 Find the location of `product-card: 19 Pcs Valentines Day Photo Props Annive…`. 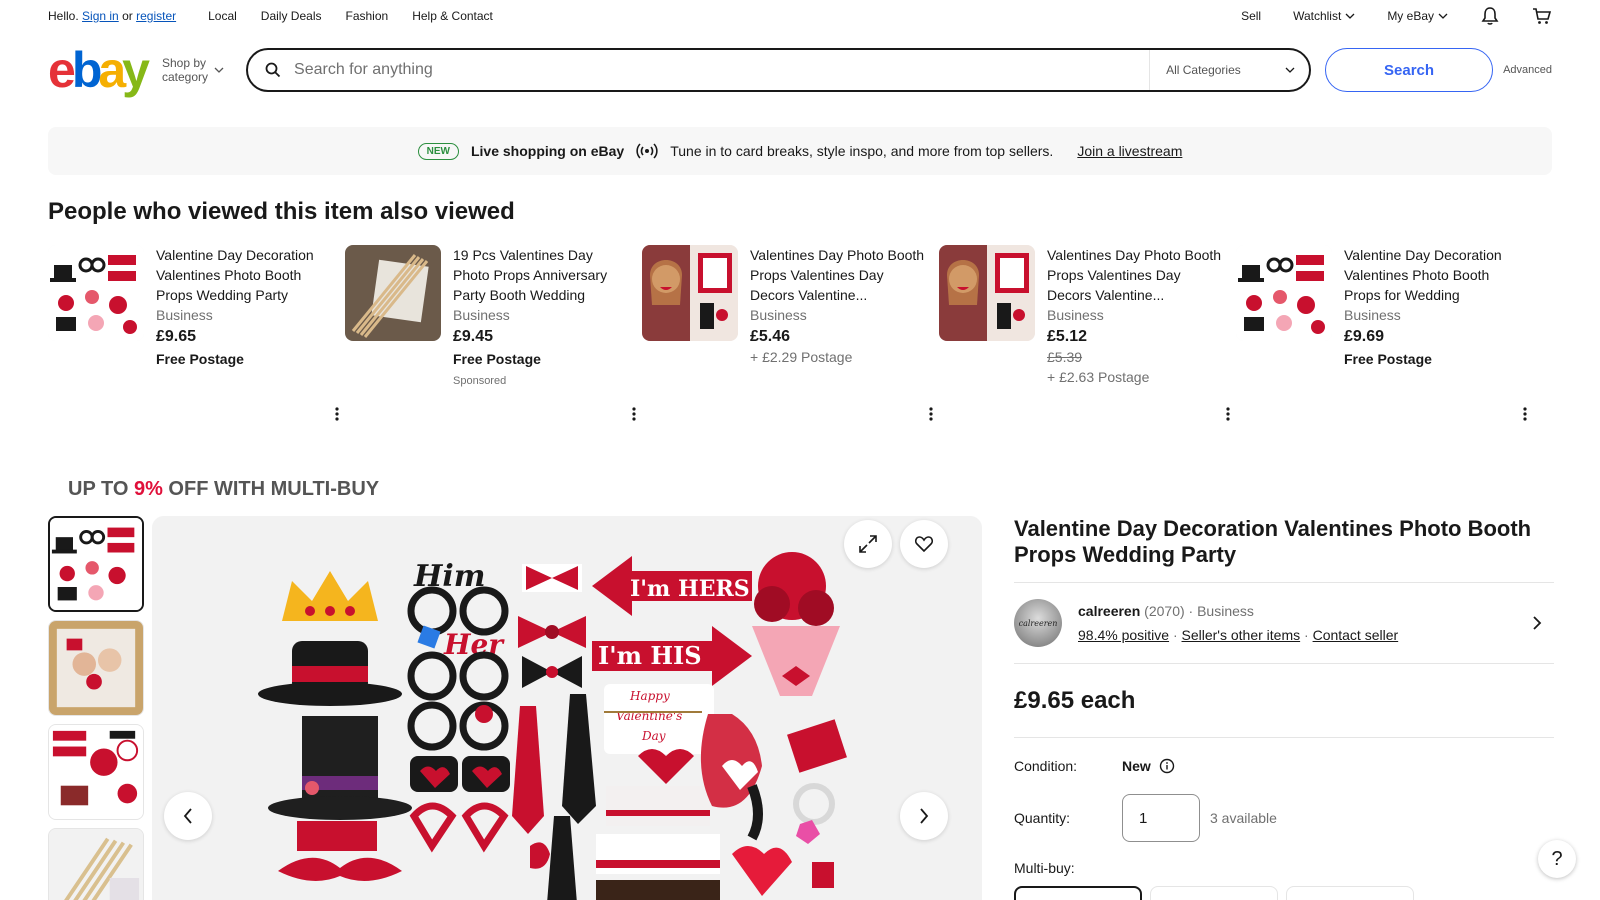

product-card: 19 Pcs Valentines Day Photo Props Annive… is located at coordinates (493, 337).